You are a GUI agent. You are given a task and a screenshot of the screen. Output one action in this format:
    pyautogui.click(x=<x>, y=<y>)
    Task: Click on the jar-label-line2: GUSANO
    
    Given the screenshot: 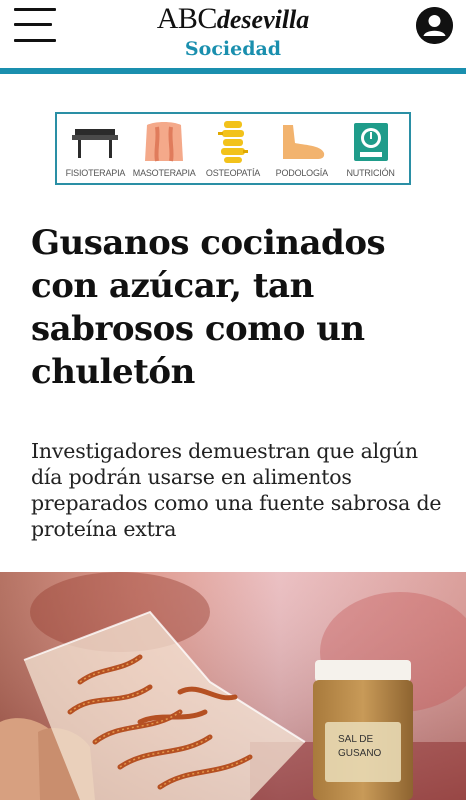 What is the action you would take?
    pyautogui.click(x=360, y=753)
    